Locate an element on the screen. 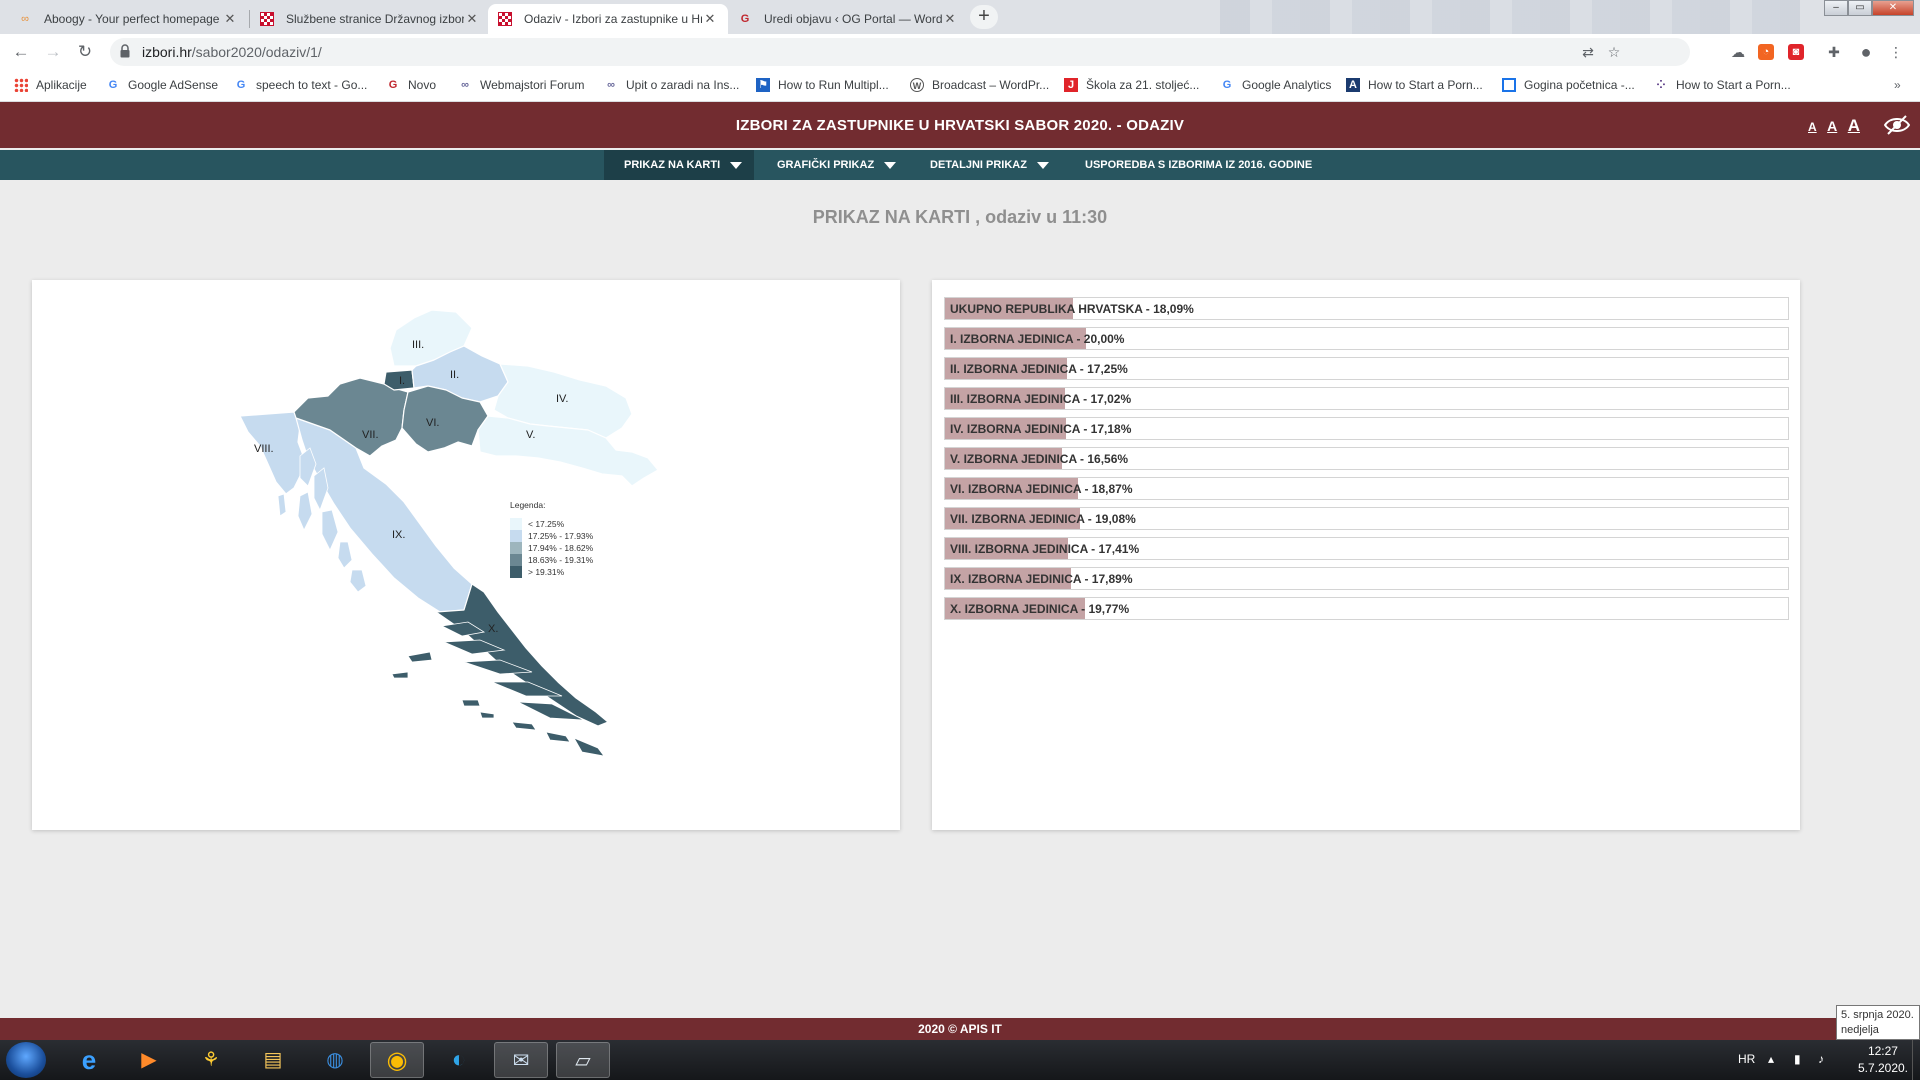 This screenshot has height=1080, width=1920. bookmark-google-analytics: G Google Analytics is located at coordinates (1276, 85).